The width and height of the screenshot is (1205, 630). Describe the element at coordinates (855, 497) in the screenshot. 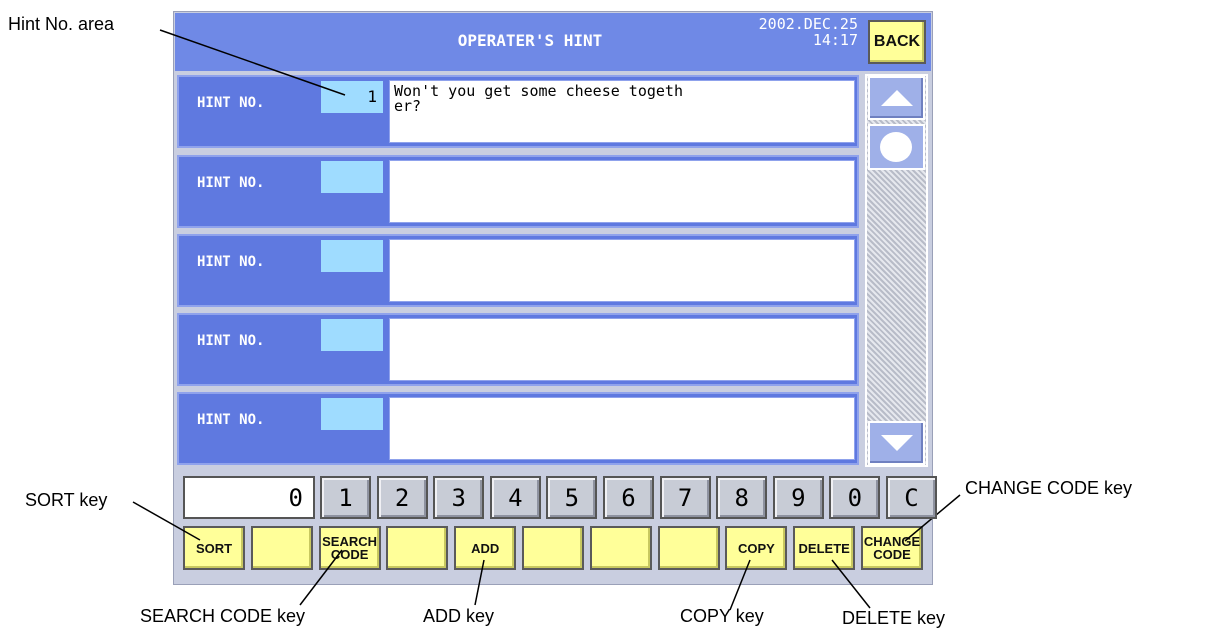

I see `key-0: 0` at that location.